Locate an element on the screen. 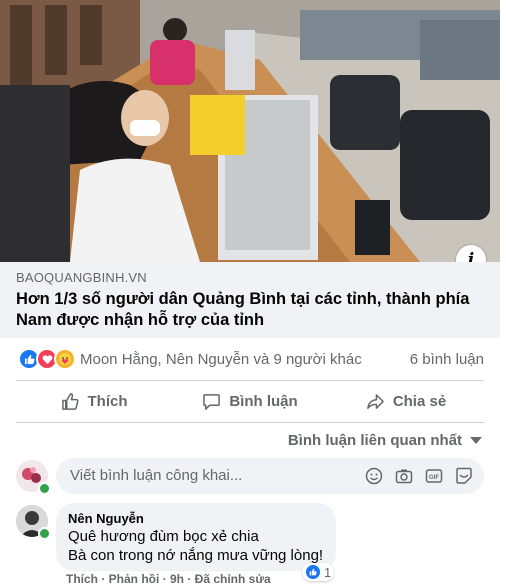 The width and height of the screenshot is (506, 586). composer-icons: GIF is located at coordinates (419, 476).